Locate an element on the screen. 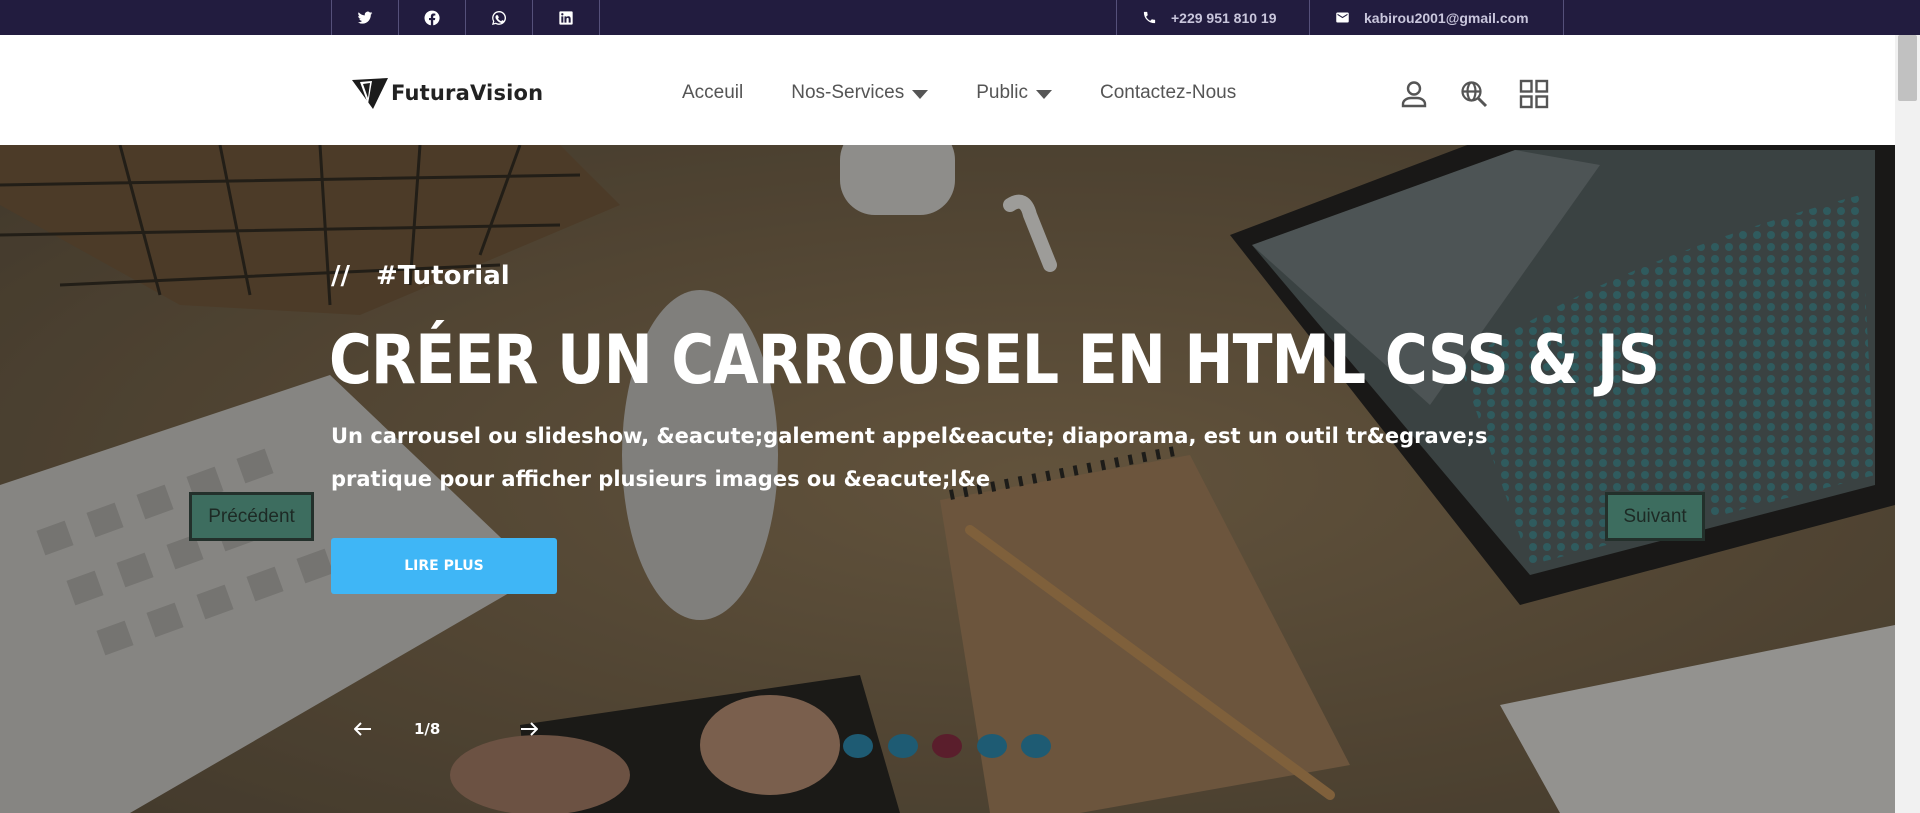 This screenshot has width=1920, height=813. email-contact: kabirou2001@gmail.com is located at coordinates (1436, 17).